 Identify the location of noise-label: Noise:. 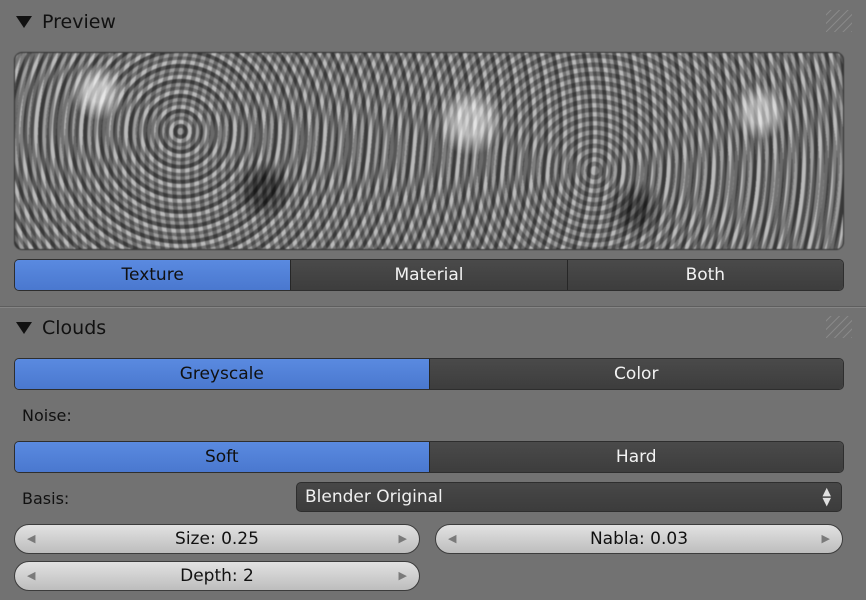
(47, 415).